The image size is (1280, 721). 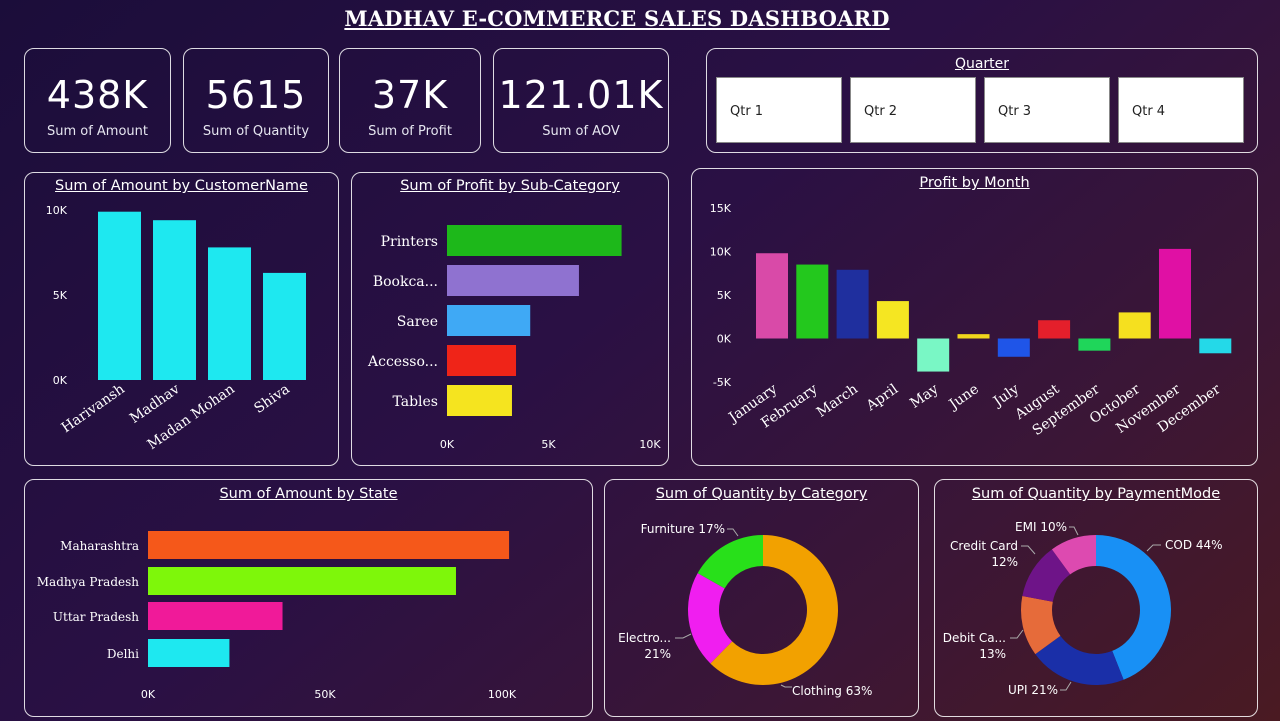 What do you see at coordinates (99, 546) in the screenshot?
I see `y-tick-label: Maharashtra` at bounding box center [99, 546].